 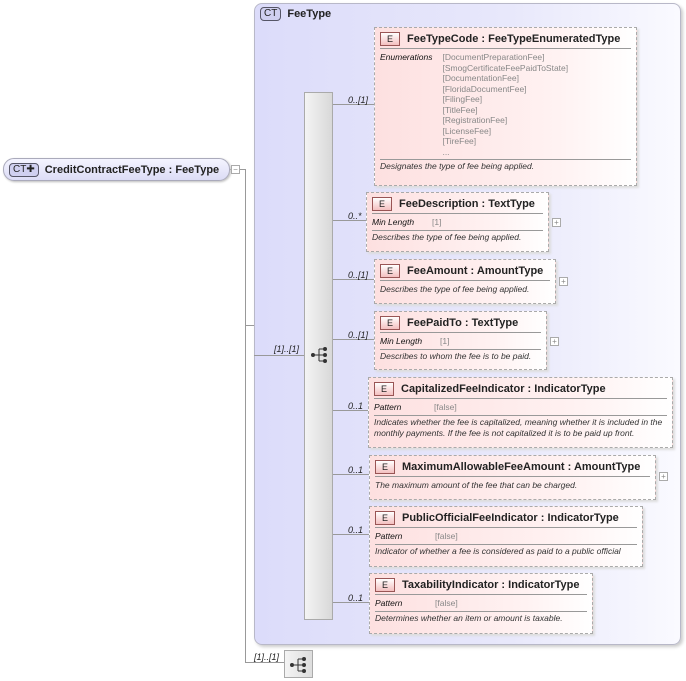 I want to click on element-name: FeeAmount : AmountType, so click(x=475, y=270).